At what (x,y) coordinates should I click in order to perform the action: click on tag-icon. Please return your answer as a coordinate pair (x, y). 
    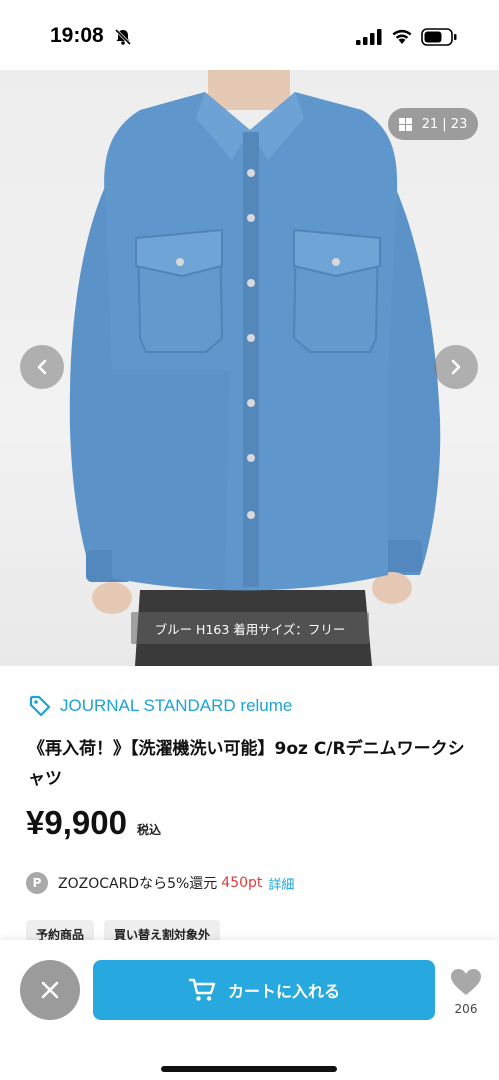
    Looking at the image, I should click on (40, 706).